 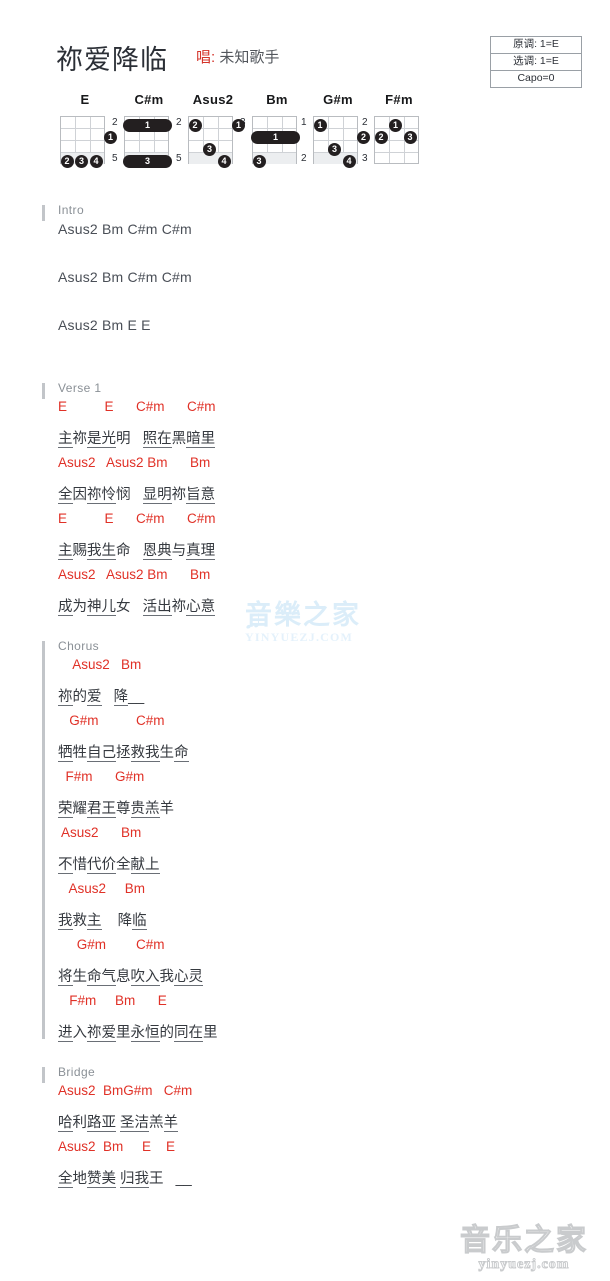 I want to click on watermark-bottom: 音乐之家 yinyuezj.com, so click(x=524, y=1248).